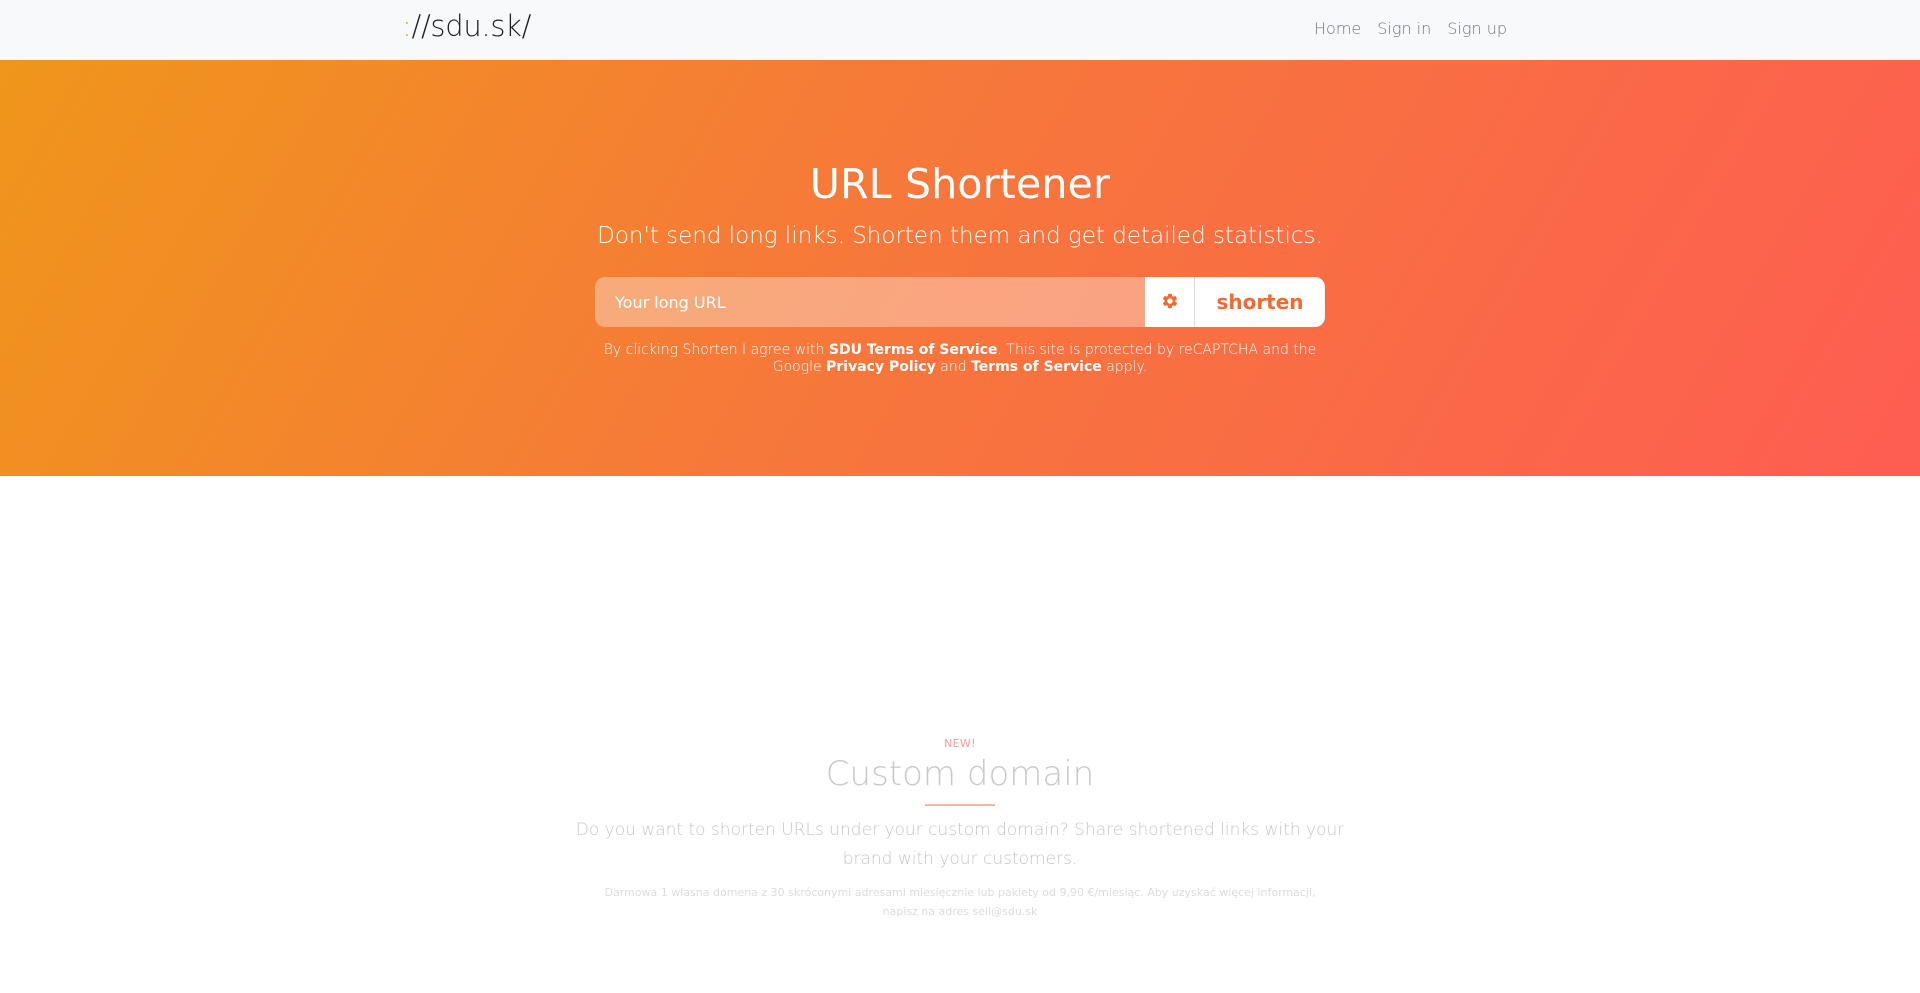  Describe the element at coordinates (1337, 28) in the screenshot. I see `nav-link-home: Home` at that location.